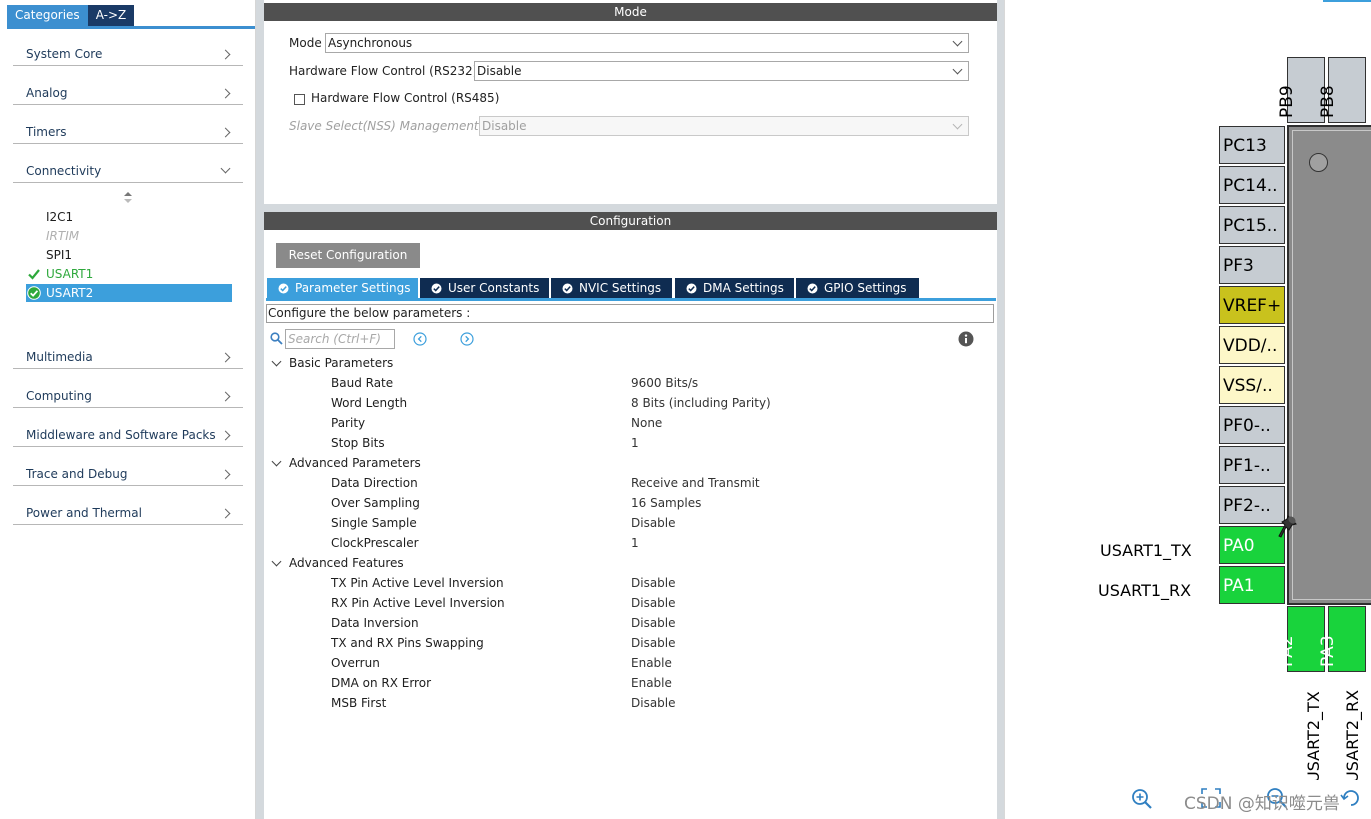 This screenshot has width=1371, height=819. I want to click on param-name: RX Pin Active Level Inversion, so click(418, 603).